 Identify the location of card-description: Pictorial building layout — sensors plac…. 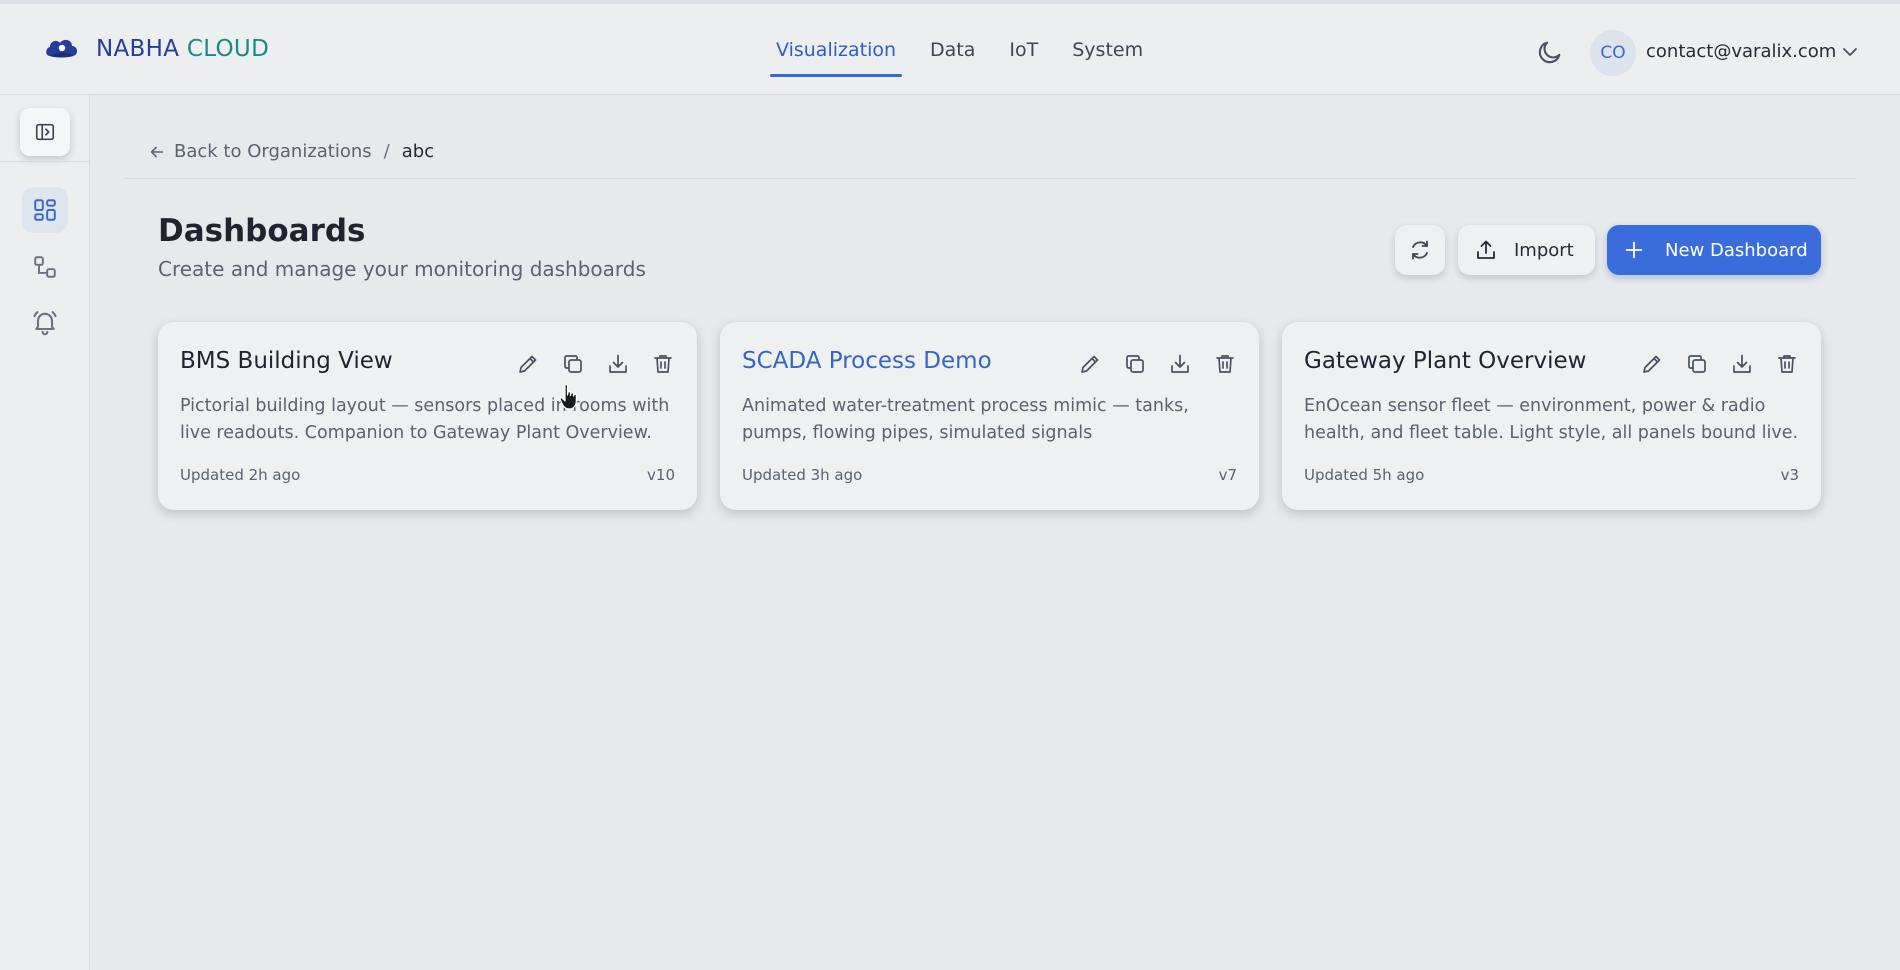
(425, 419).